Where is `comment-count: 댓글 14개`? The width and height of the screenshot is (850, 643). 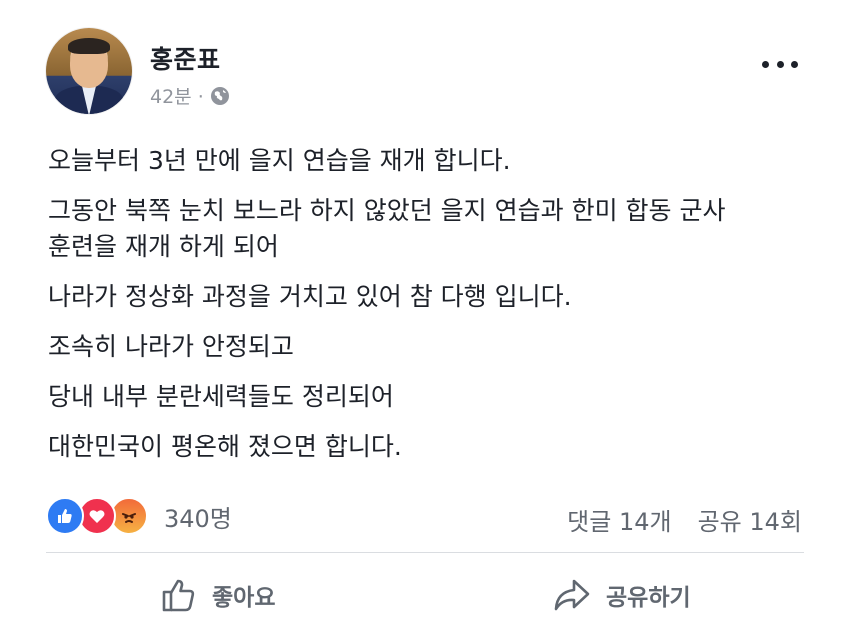
comment-count: 댓글 14개 is located at coordinates (619, 519).